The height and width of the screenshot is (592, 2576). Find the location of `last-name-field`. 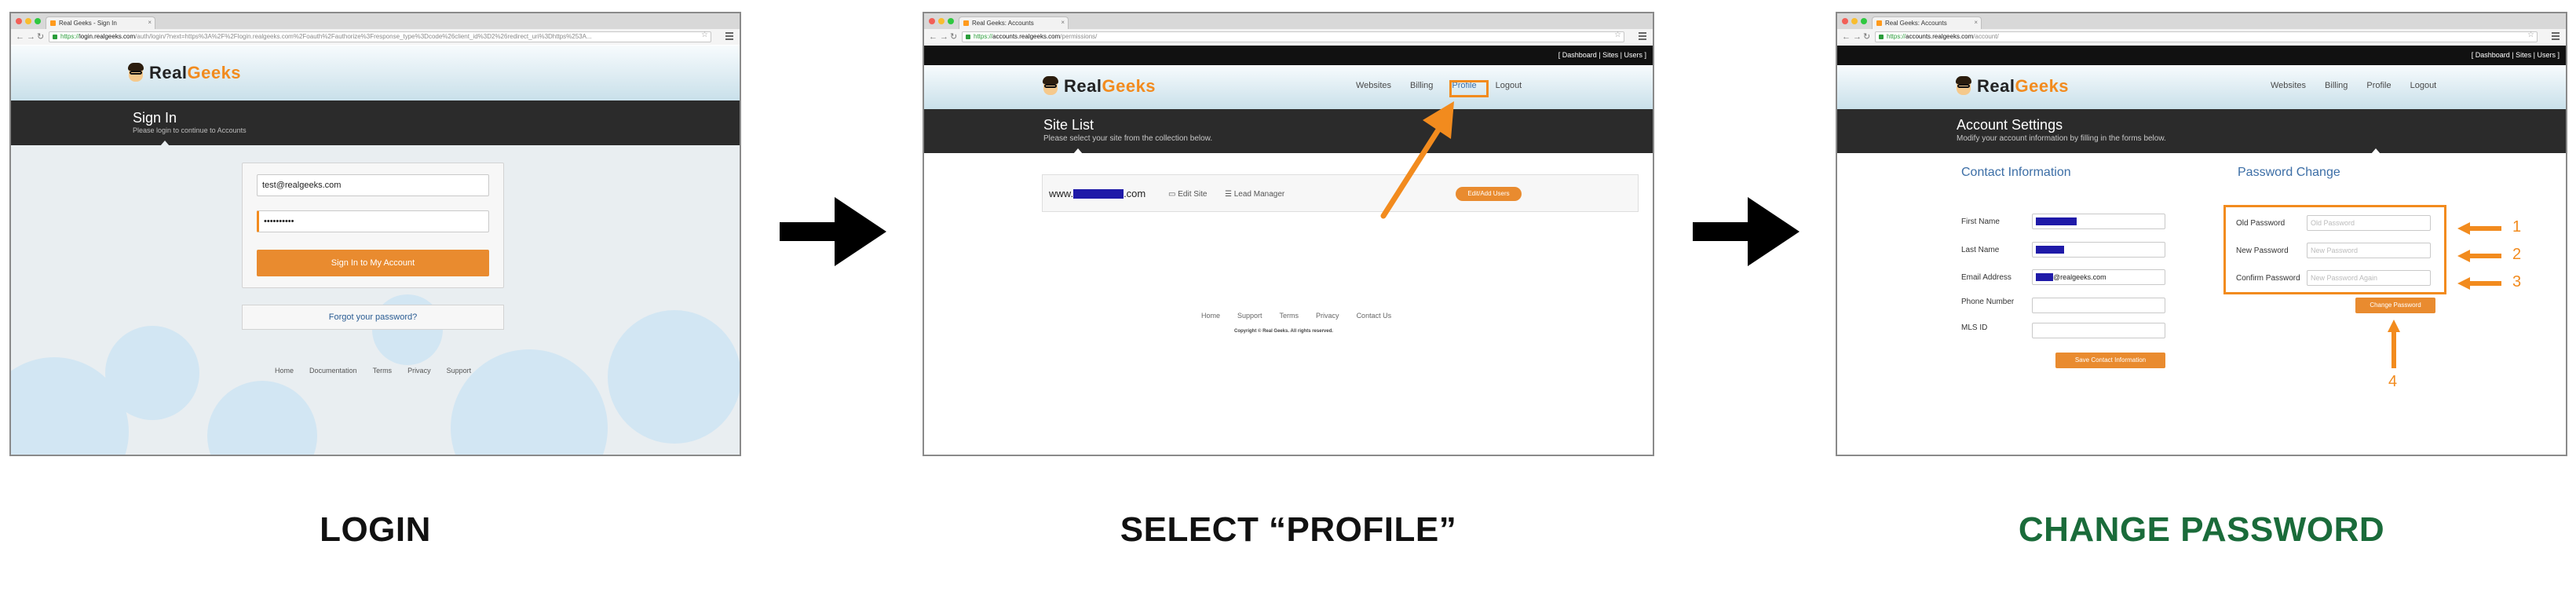

last-name-field is located at coordinates (2098, 250).